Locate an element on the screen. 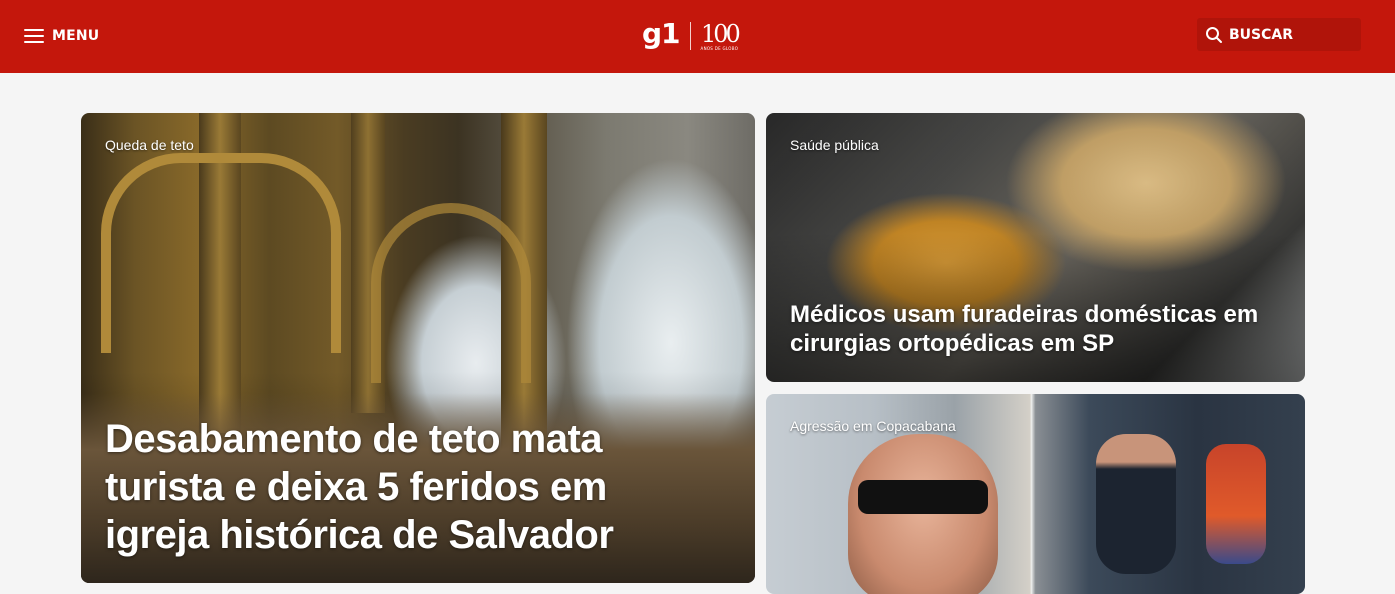 This screenshot has height=594, width=1395. globo-100-anos-badge: 100 ANOS DE GLOBO is located at coordinates (720, 35).